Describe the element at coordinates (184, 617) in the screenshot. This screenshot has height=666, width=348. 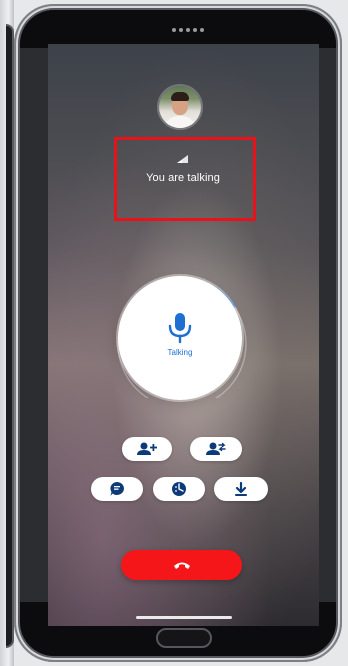
I see `home-indicator` at that location.